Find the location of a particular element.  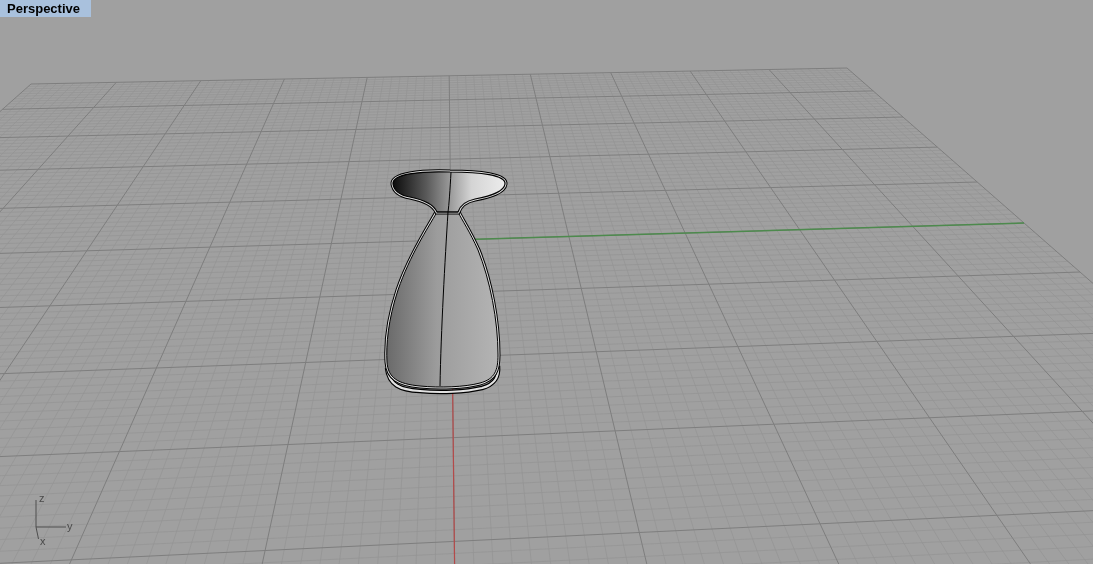

axis-label: z is located at coordinates (42, 498).